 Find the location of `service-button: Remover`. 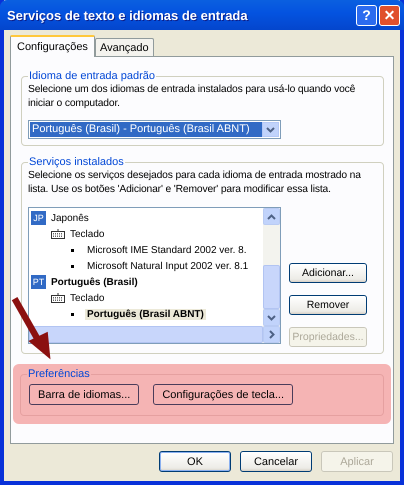

service-button: Remover is located at coordinates (328, 305).